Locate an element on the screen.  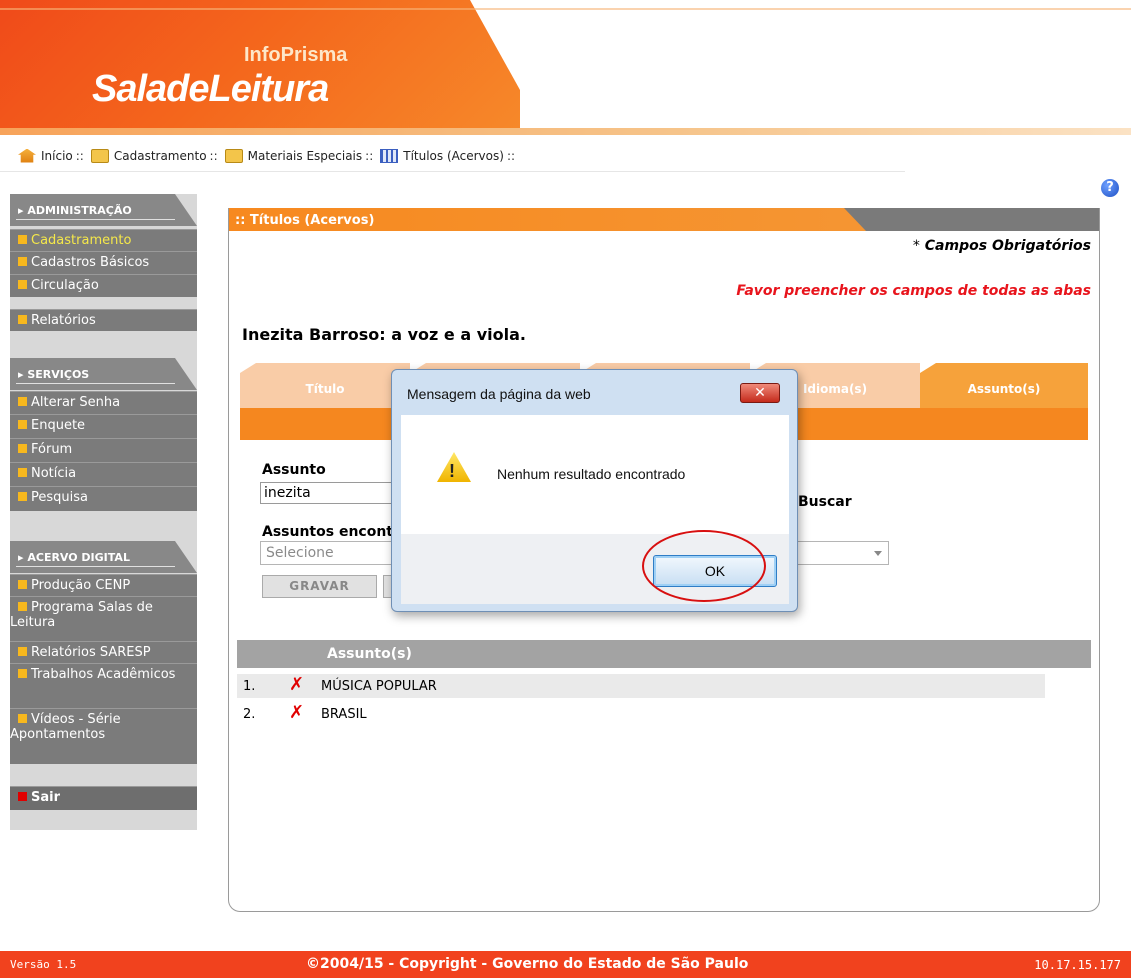
panel-title-accent is located at coordinates (971, 219).